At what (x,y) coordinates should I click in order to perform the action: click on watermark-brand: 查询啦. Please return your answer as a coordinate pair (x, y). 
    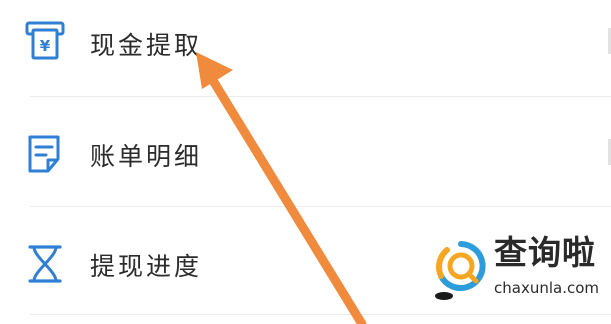
    Looking at the image, I should click on (545, 252).